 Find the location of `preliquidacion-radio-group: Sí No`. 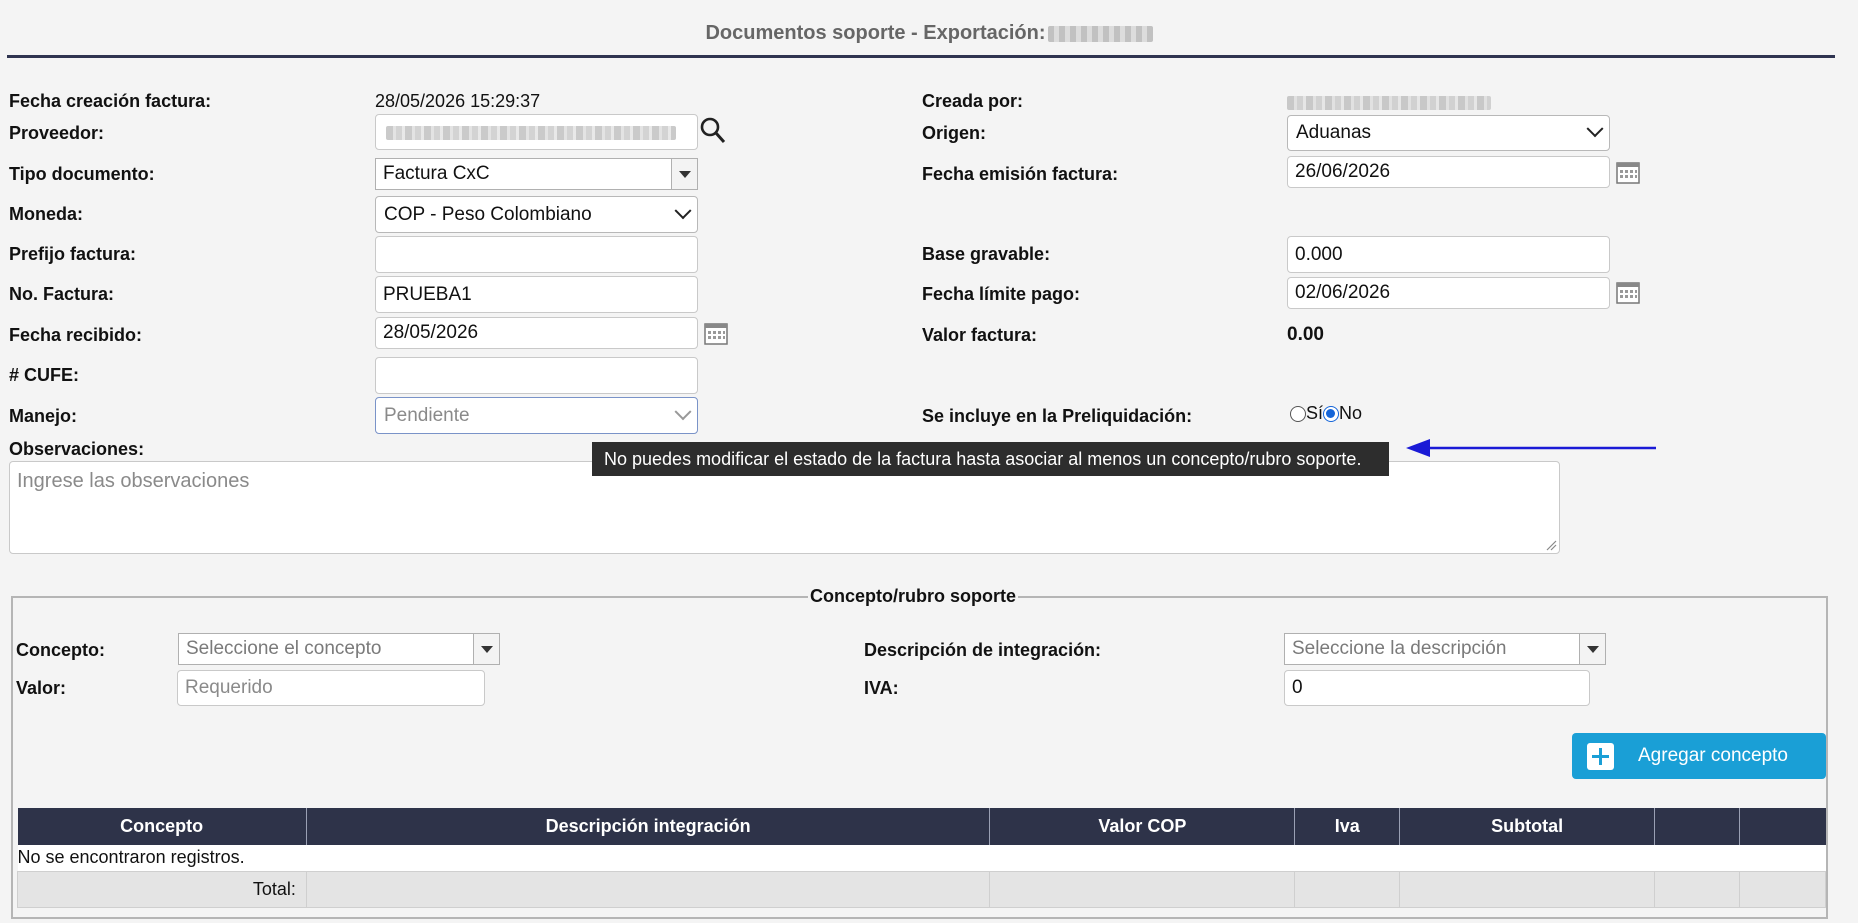

preliquidacion-radio-group: Sí No is located at coordinates (1326, 413).